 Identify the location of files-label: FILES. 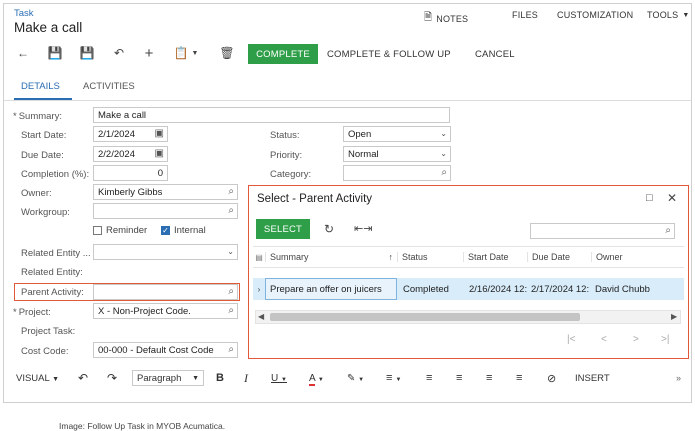
(525, 15).